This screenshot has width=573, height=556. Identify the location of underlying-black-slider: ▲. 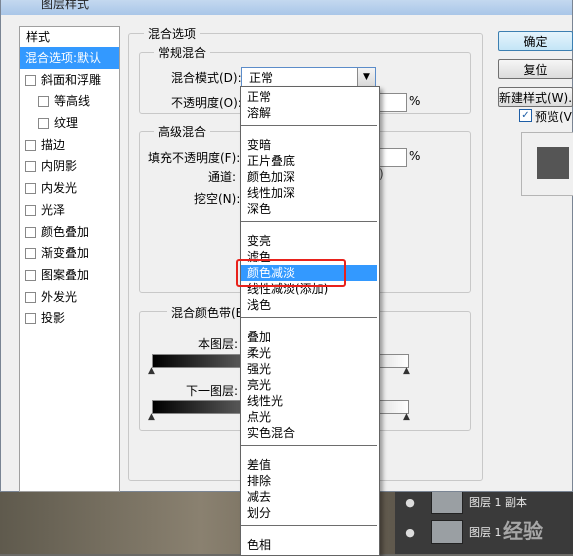
(151, 417).